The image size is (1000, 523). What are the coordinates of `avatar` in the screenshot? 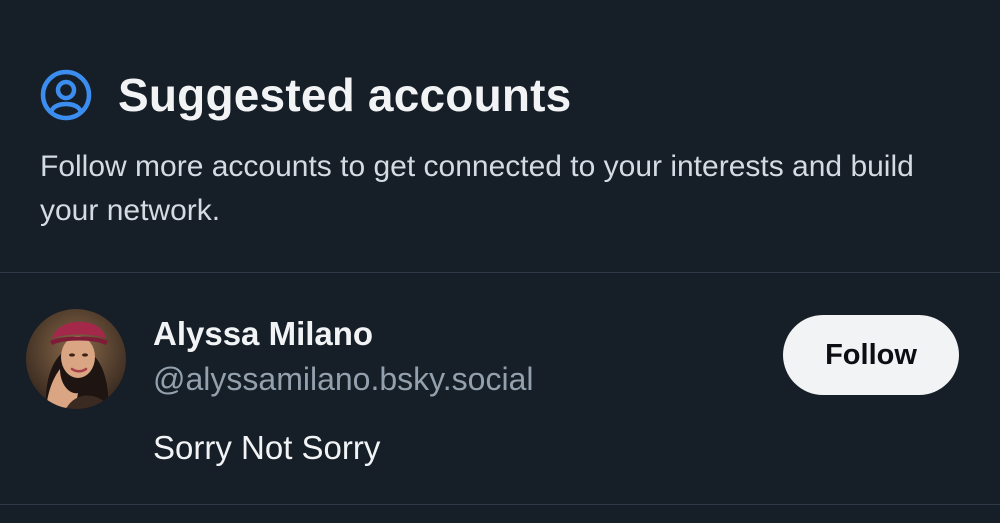 It's located at (76, 359).